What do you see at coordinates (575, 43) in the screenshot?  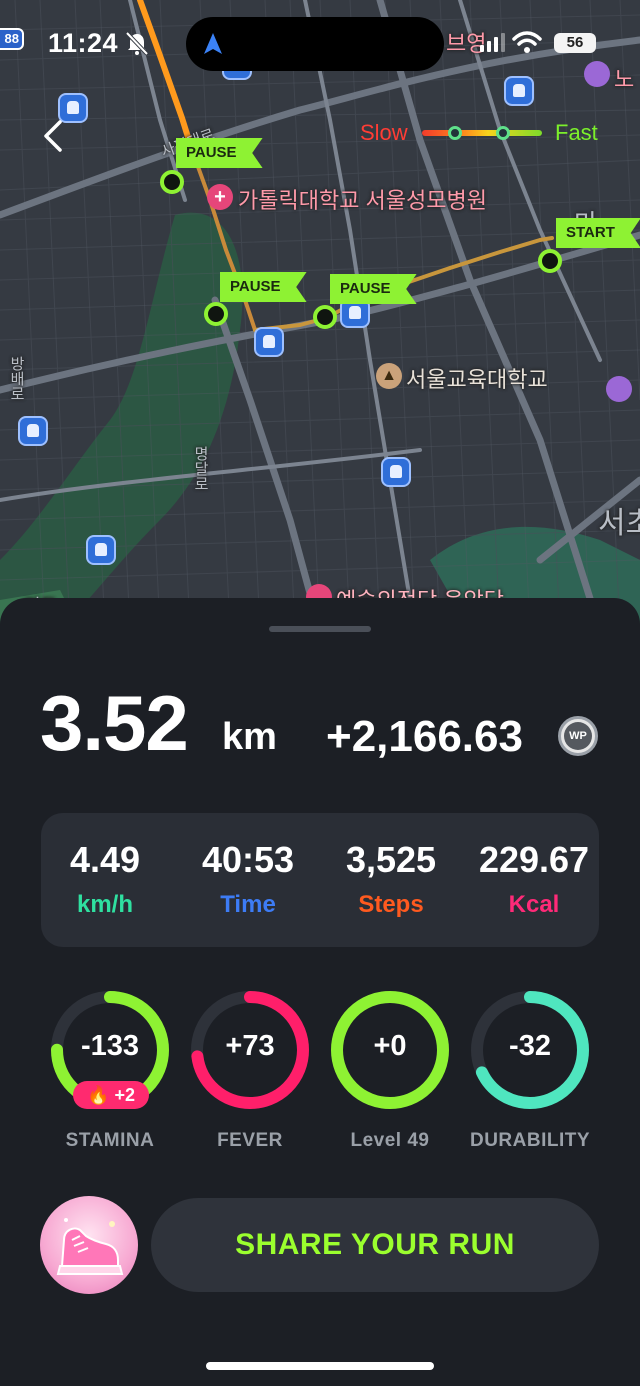 I see `battery-indicator: 56` at bounding box center [575, 43].